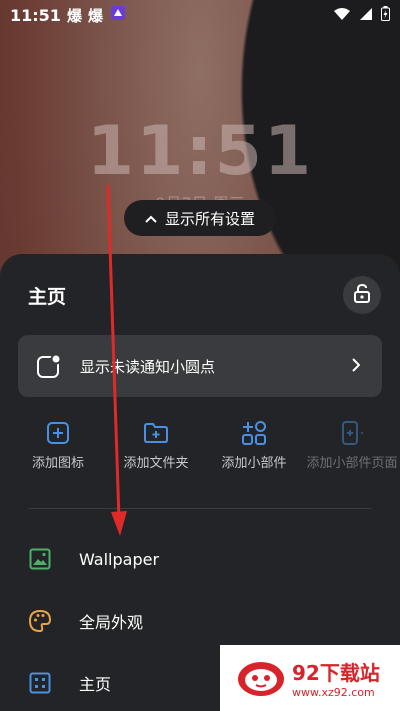 Image resolution: width=400 pixels, height=711 pixels. I want to click on app-notification-icon, so click(118, 15).